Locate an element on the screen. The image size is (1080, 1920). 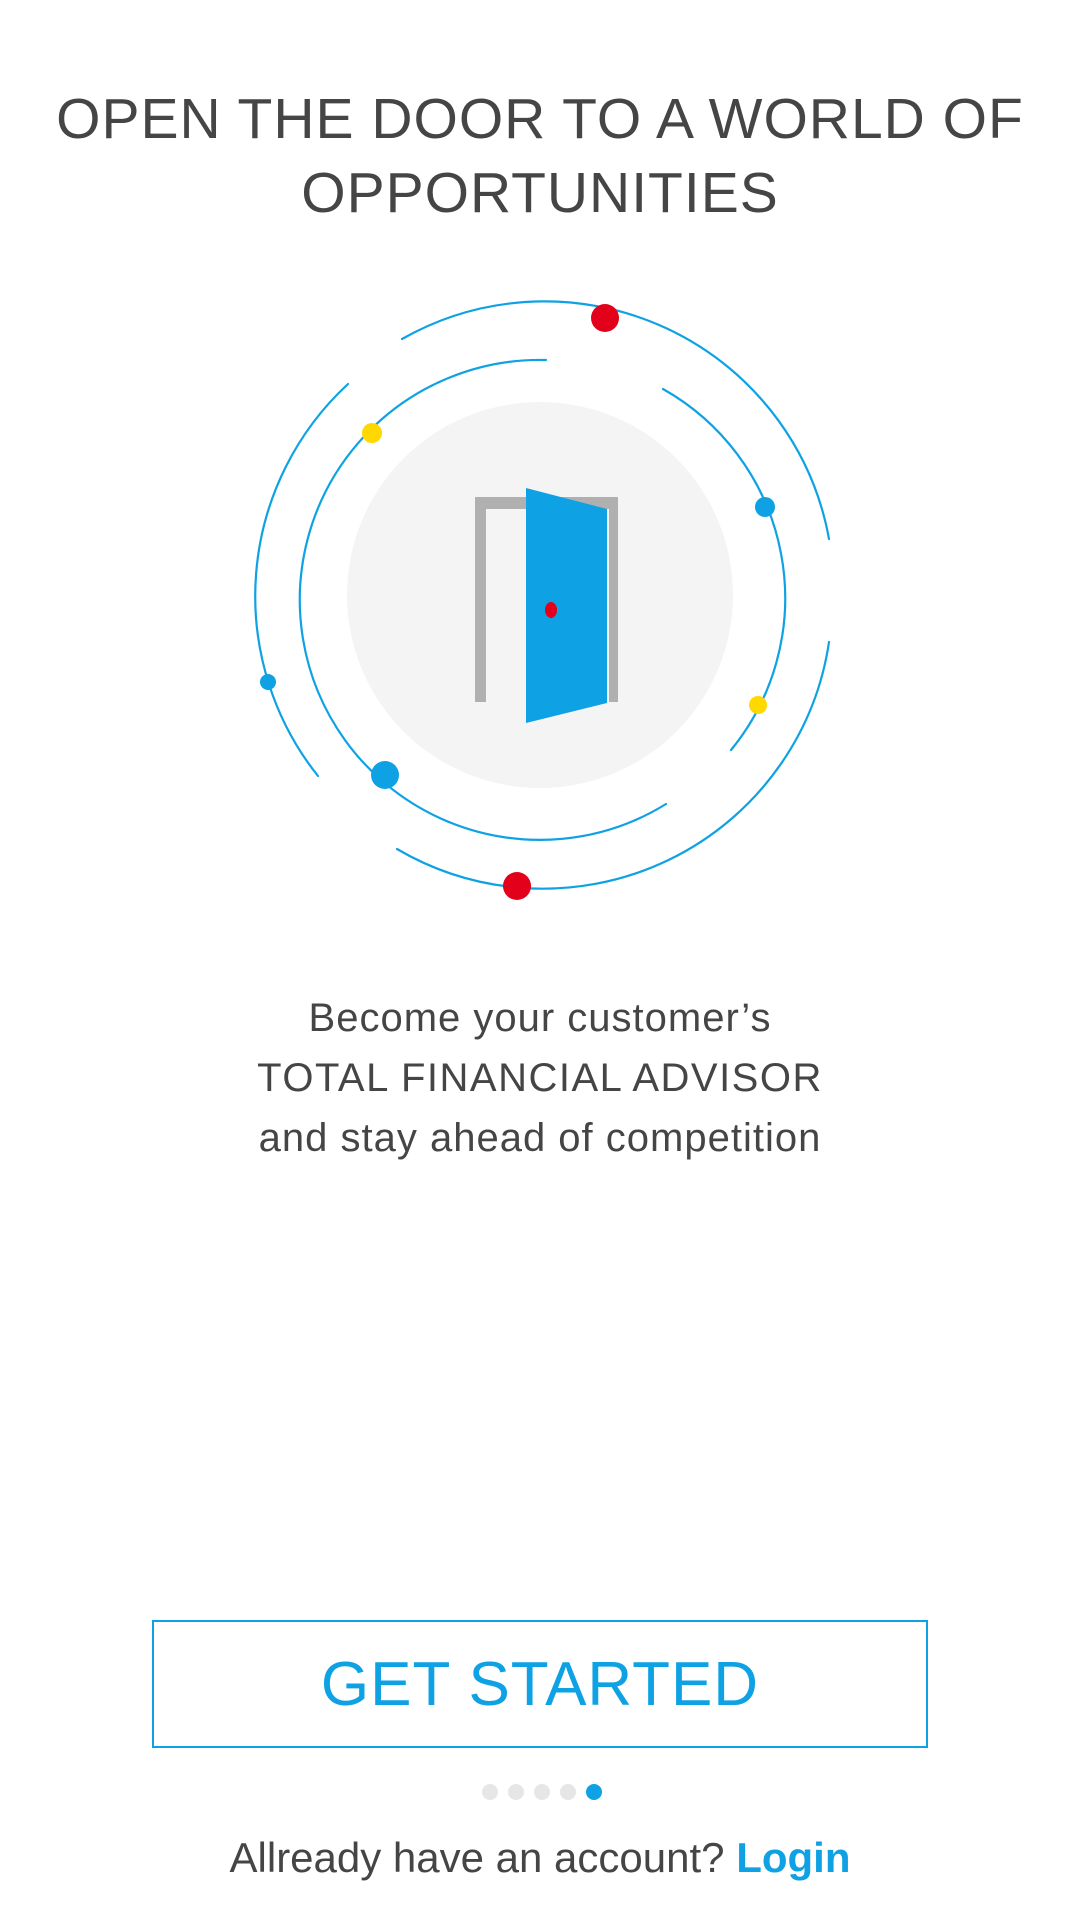
tagline-line-2: TOTAL FINANCIAL ADVISOR is located at coordinates (540, 1078).